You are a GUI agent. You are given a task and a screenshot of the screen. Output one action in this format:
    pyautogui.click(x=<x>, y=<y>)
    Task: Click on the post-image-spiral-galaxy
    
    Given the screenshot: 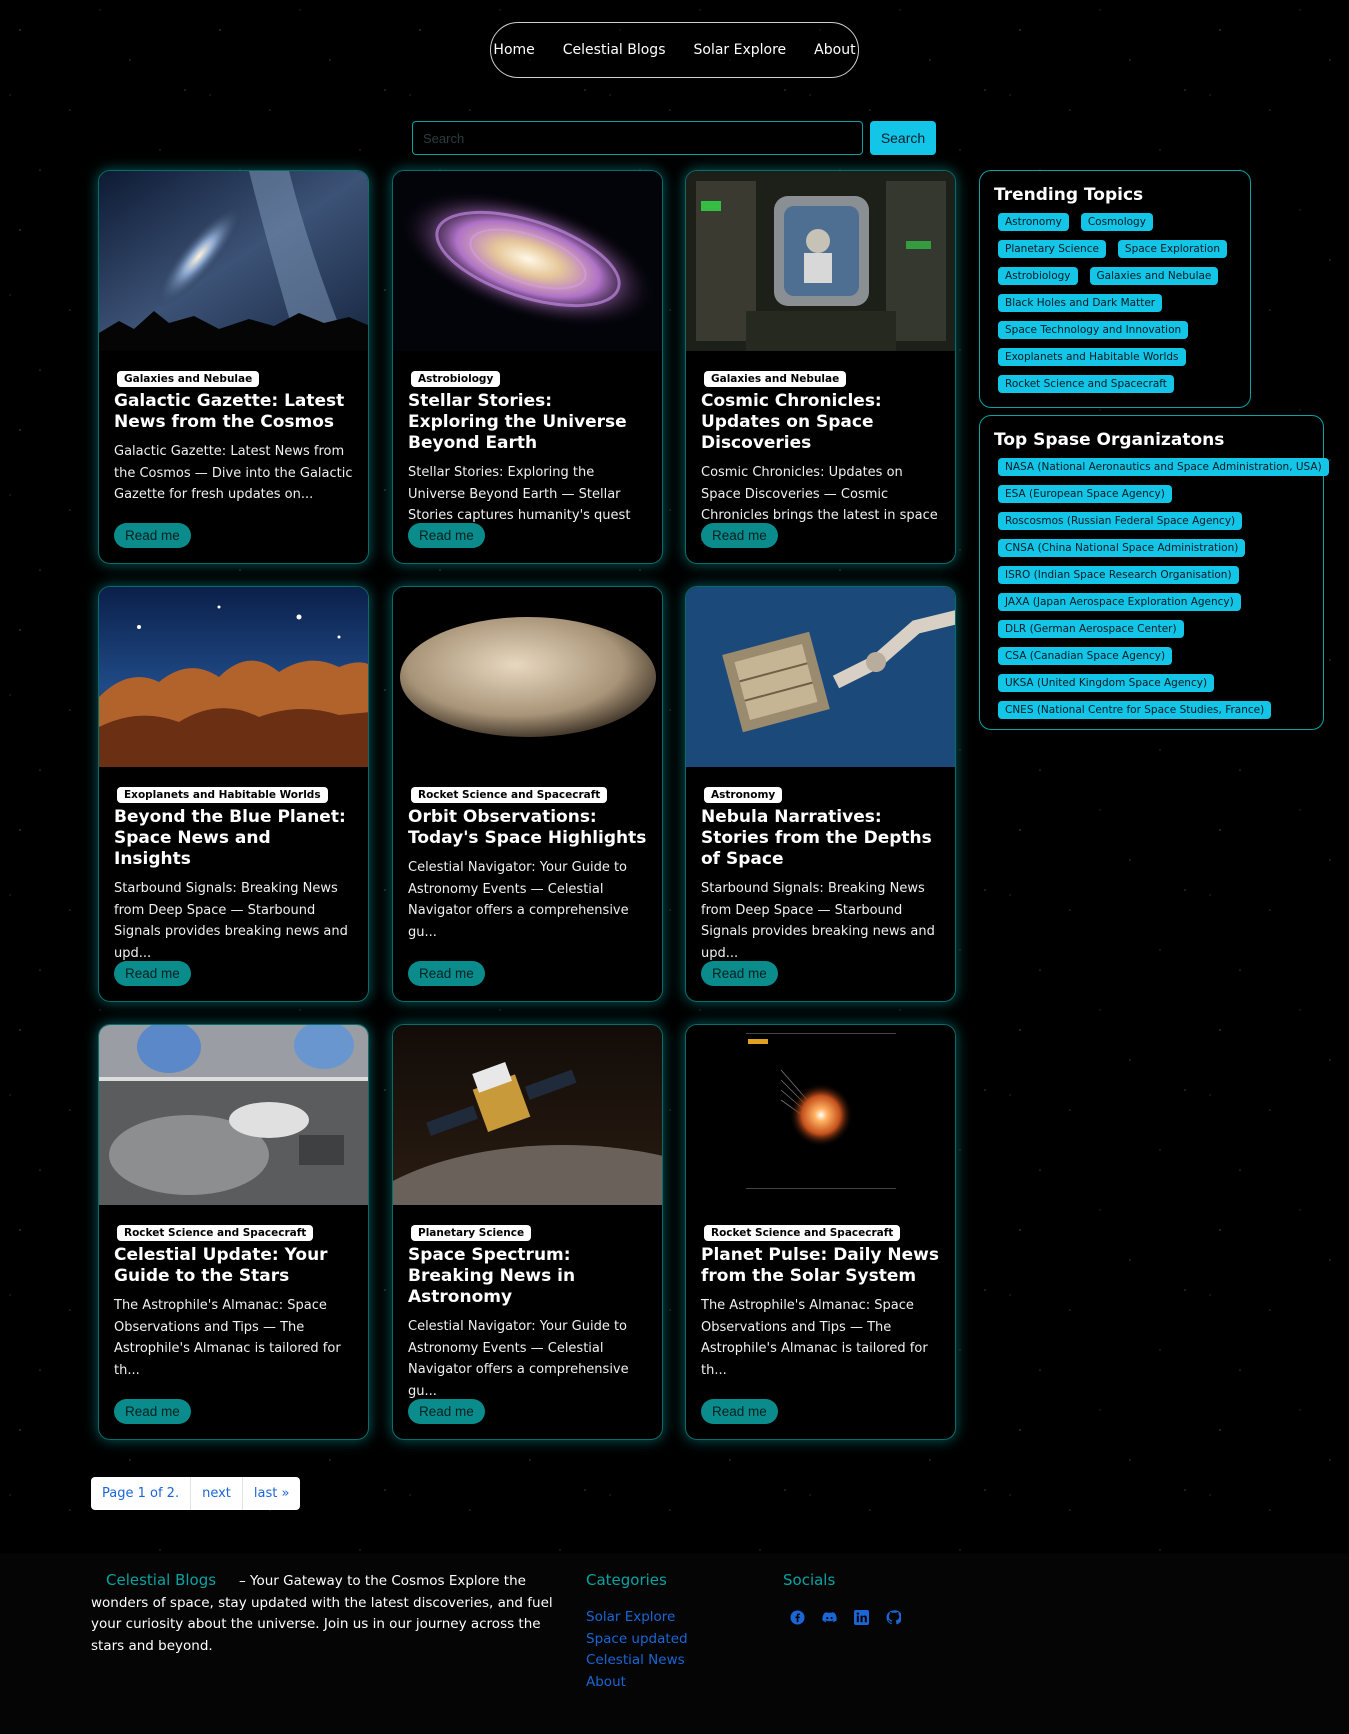 What is the action you would take?
    pyautogui.click(x=527, y=261)
    